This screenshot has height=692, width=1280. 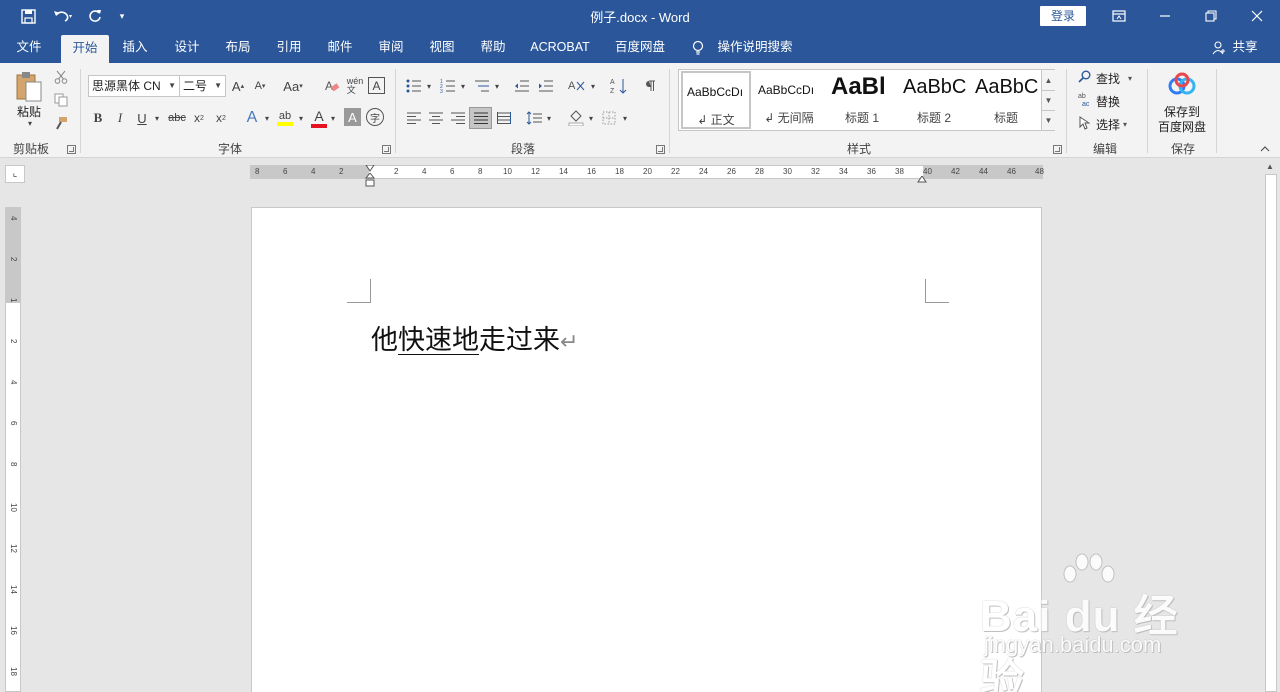 I want to click on align-left-icon, so click(x=414, y=118).